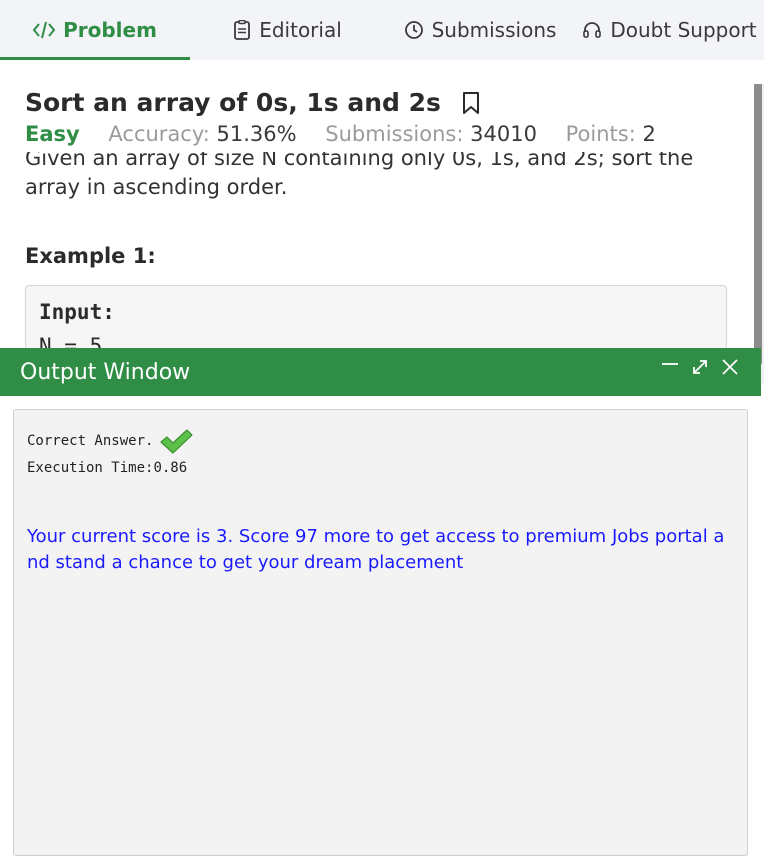 The image size is (764, 865). I want to click on result-row: Correct Answer., so click(110, 441).